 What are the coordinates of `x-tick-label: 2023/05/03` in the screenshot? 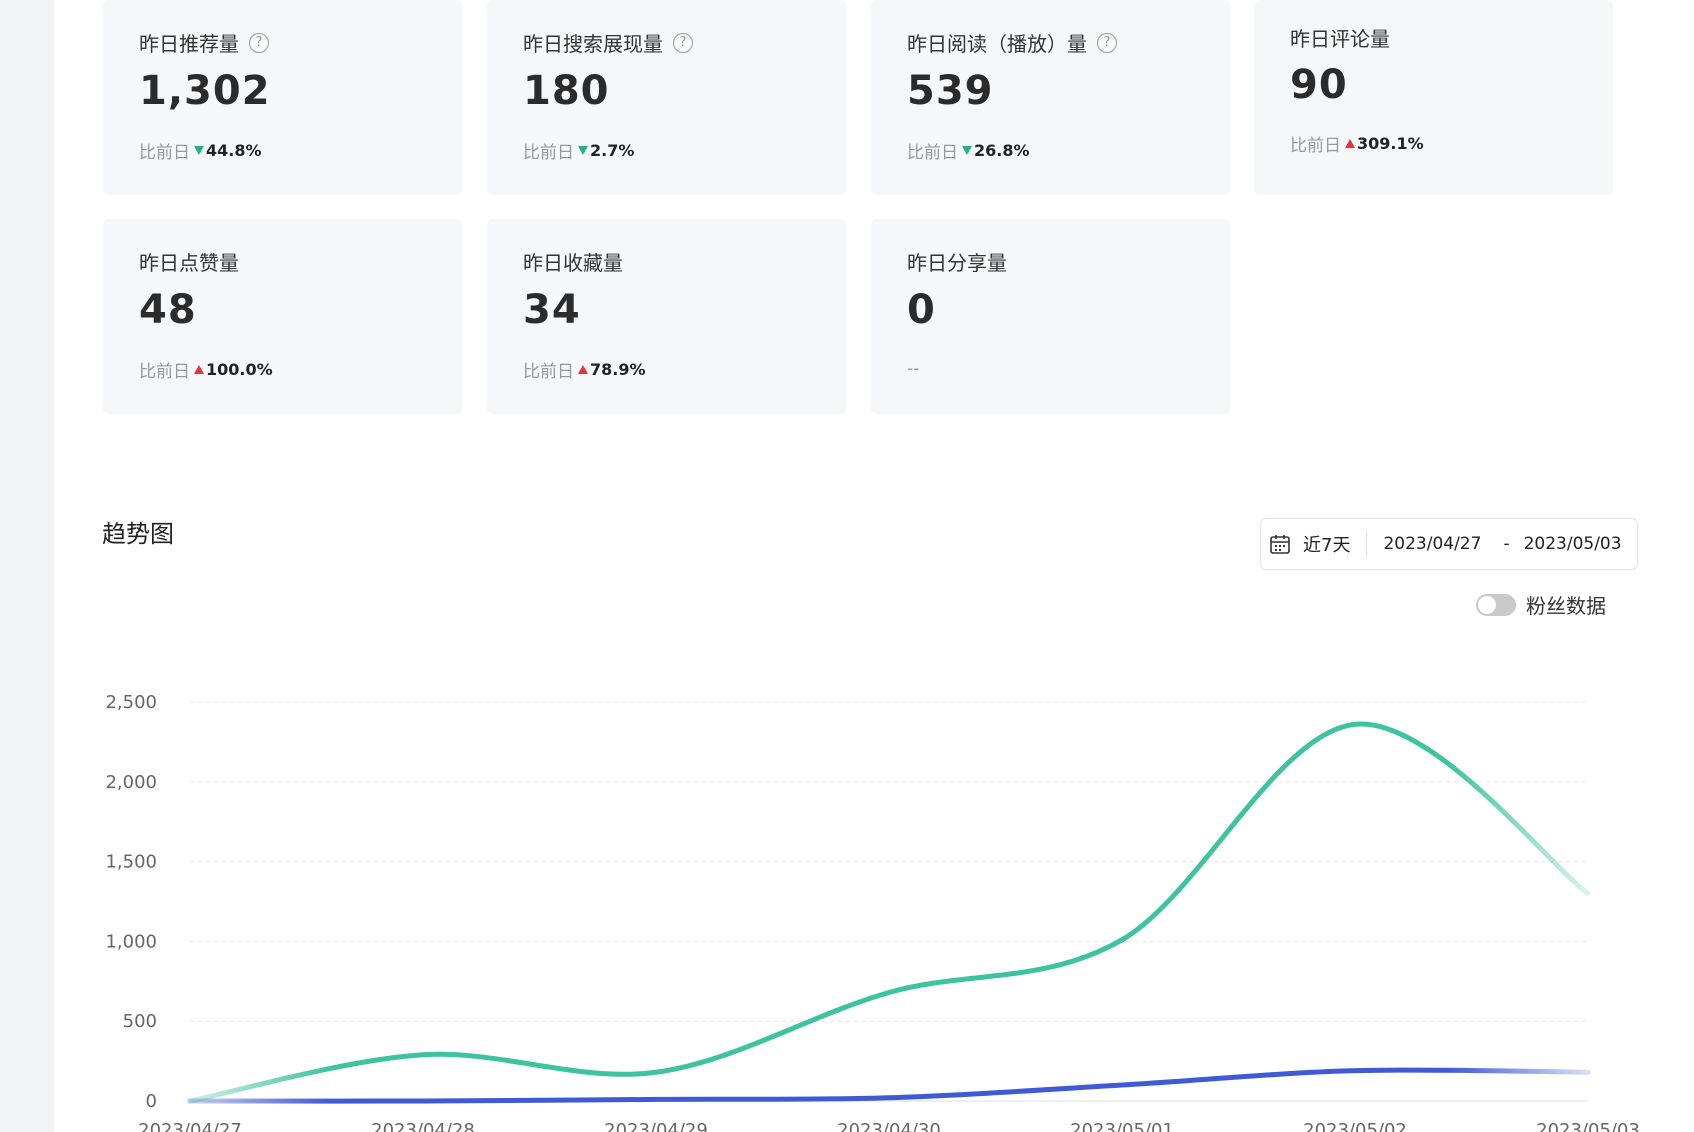 It's located at (1588, 1126).